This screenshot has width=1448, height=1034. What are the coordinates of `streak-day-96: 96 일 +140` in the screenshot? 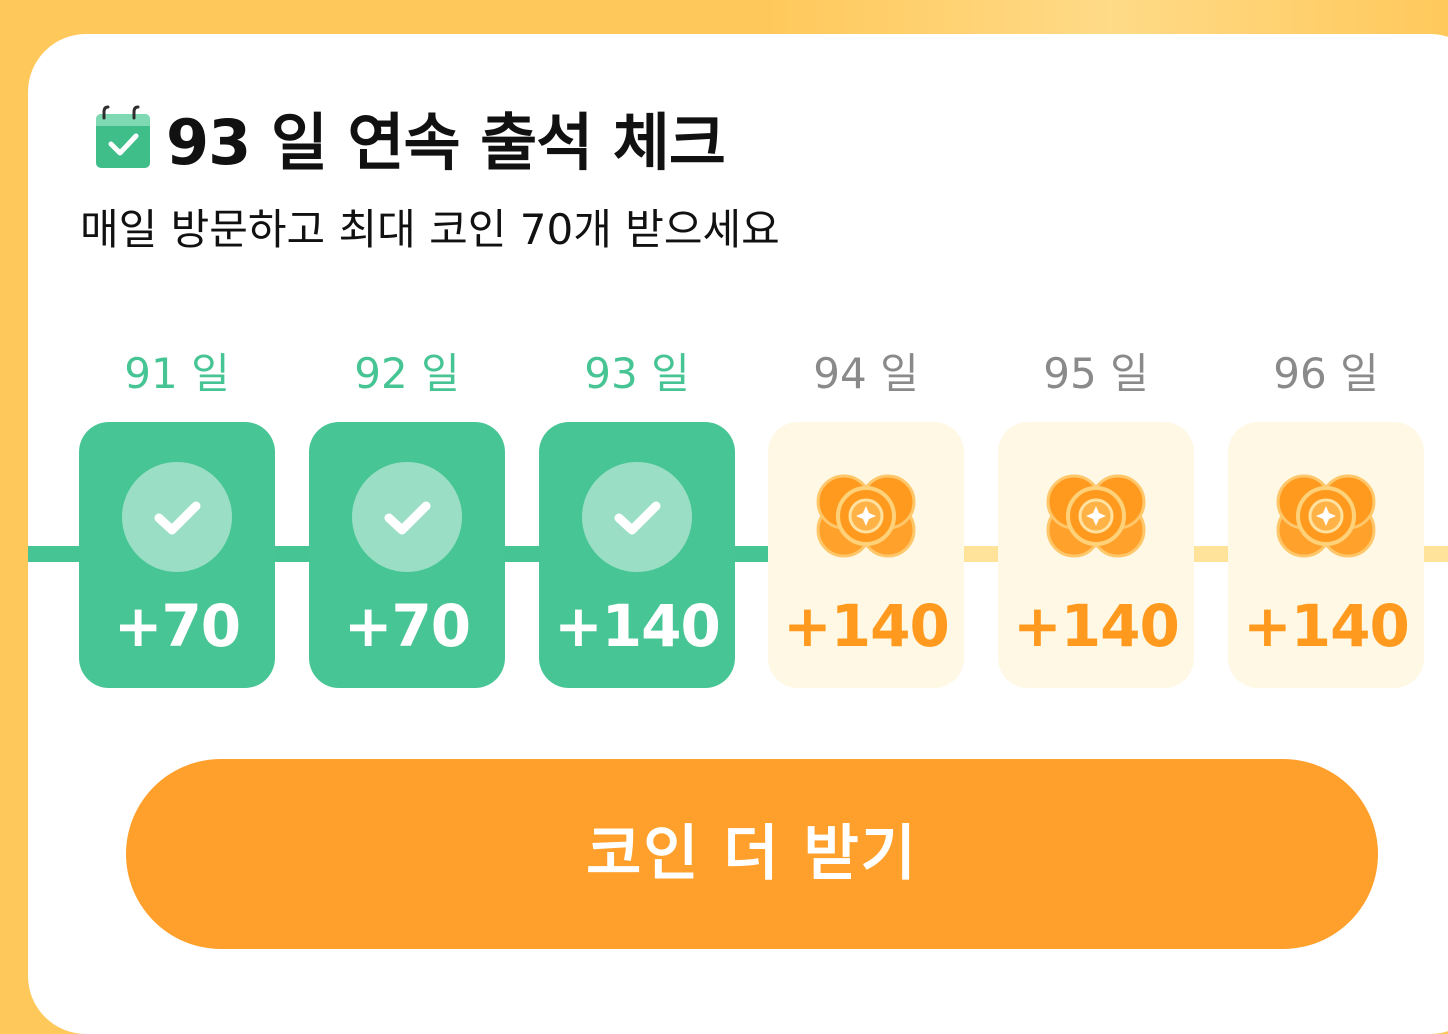 It's located at (1326, 515).